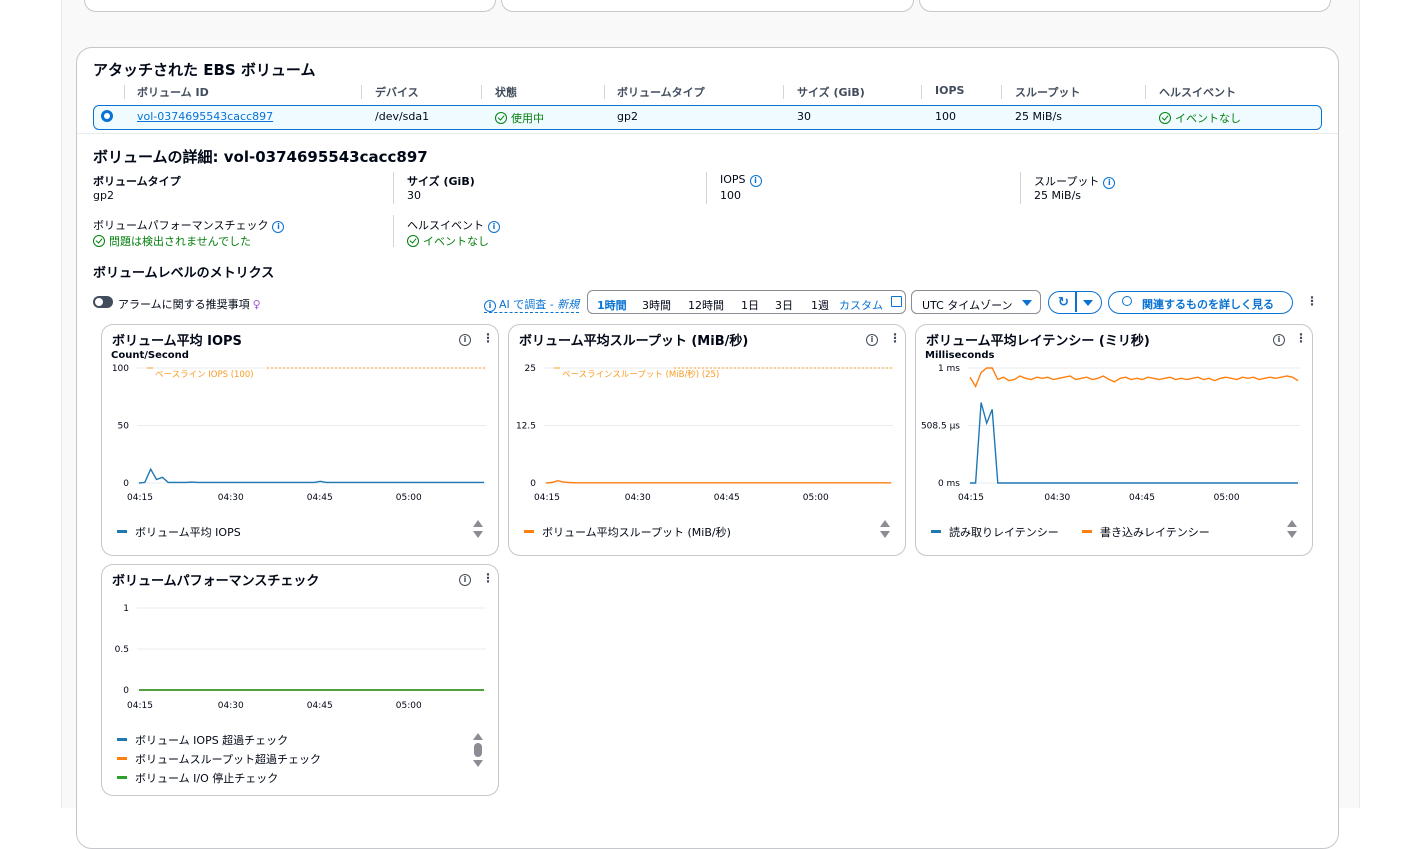 This screenshot has height=849, width=1427. Describe the element at coordinates (397, 92) in the screenshot. I see `column-header-device: デバイス` at that location.